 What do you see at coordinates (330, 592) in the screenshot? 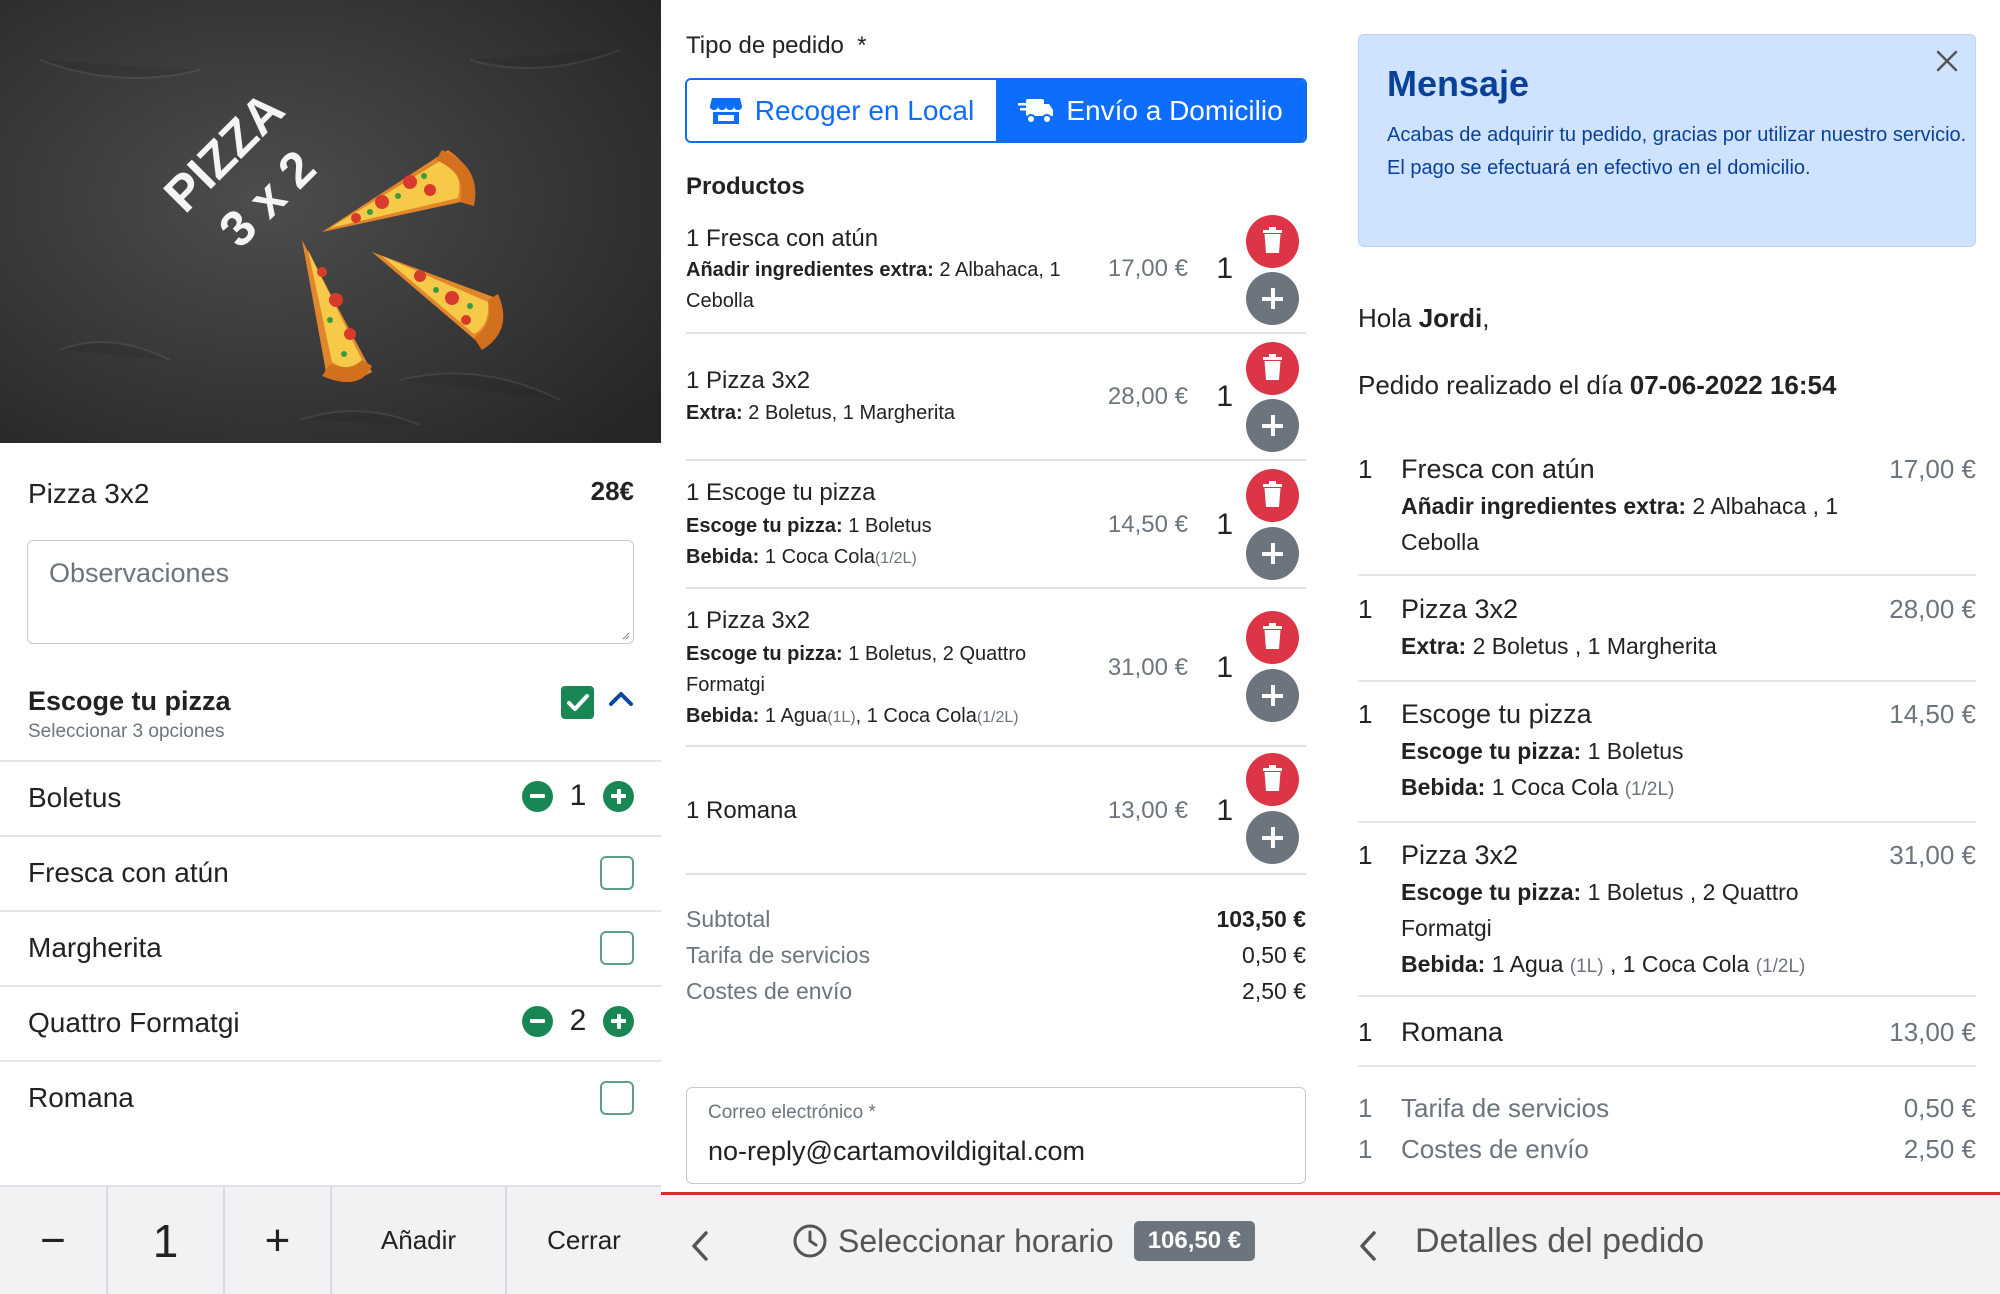
I see `observations-input: Observaciones` at bounding box center [330, 592].